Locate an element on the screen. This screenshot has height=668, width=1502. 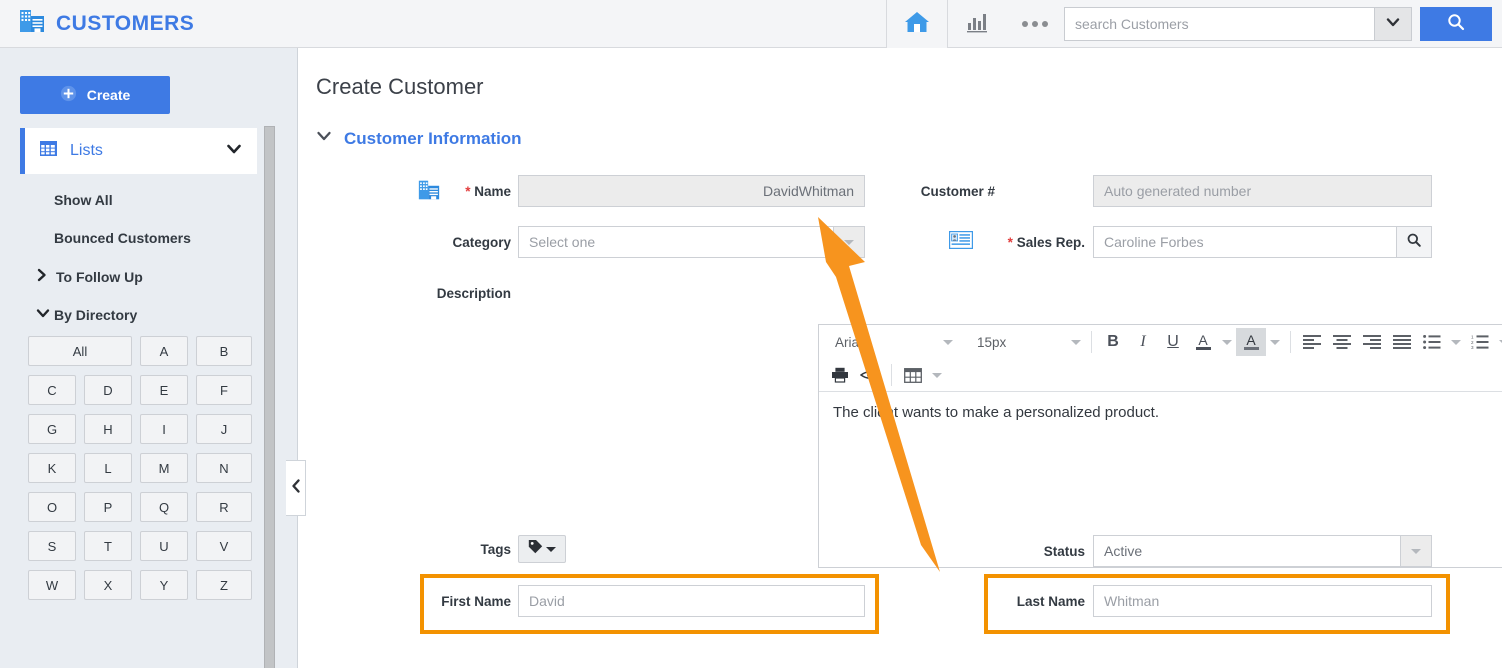
ellipsis-icon is located at coordinates (1035, 24).